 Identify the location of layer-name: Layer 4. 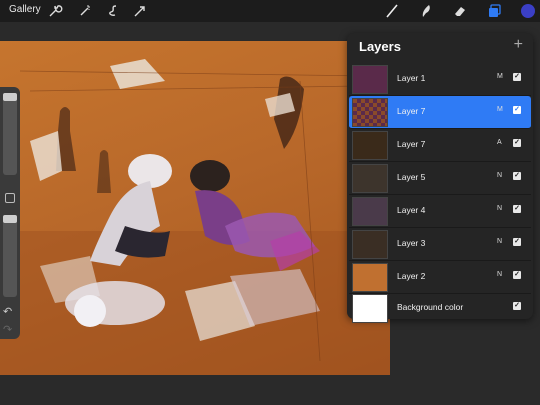
(411, 210).